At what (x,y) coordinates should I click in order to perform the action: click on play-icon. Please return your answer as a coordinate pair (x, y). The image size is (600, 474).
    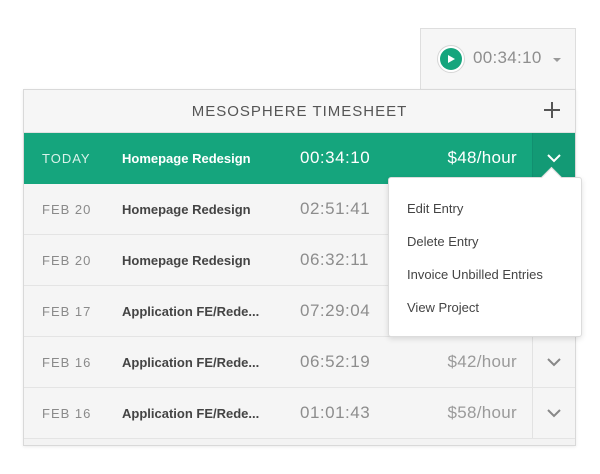
    Looking at the image, I should click on (451, 59).